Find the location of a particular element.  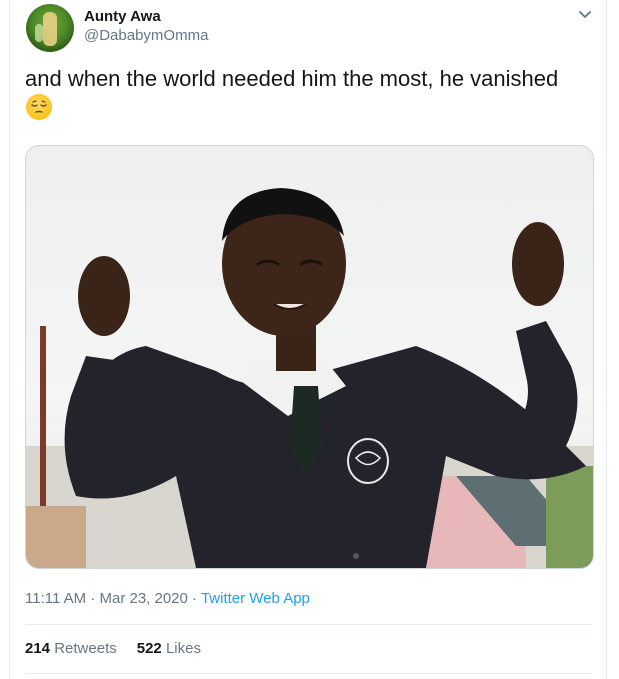

likes-count: 522 is located at coordinates (149, 648).